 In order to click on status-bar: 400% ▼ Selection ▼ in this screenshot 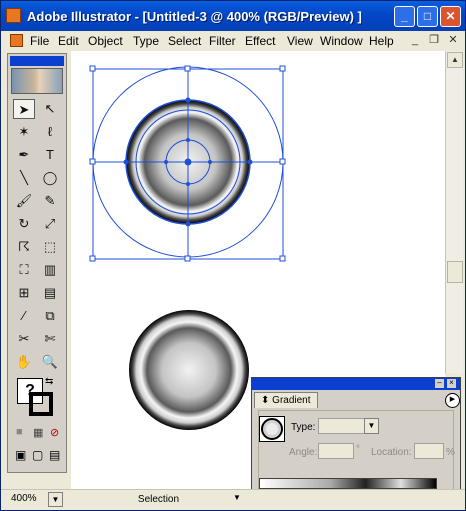, I will do `click(233, 499)`.